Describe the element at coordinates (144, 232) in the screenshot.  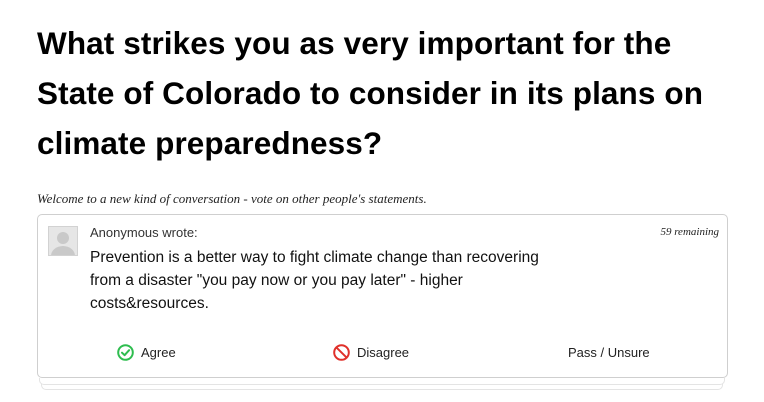
I see `author-label: Anonymous wrote:` at that location.